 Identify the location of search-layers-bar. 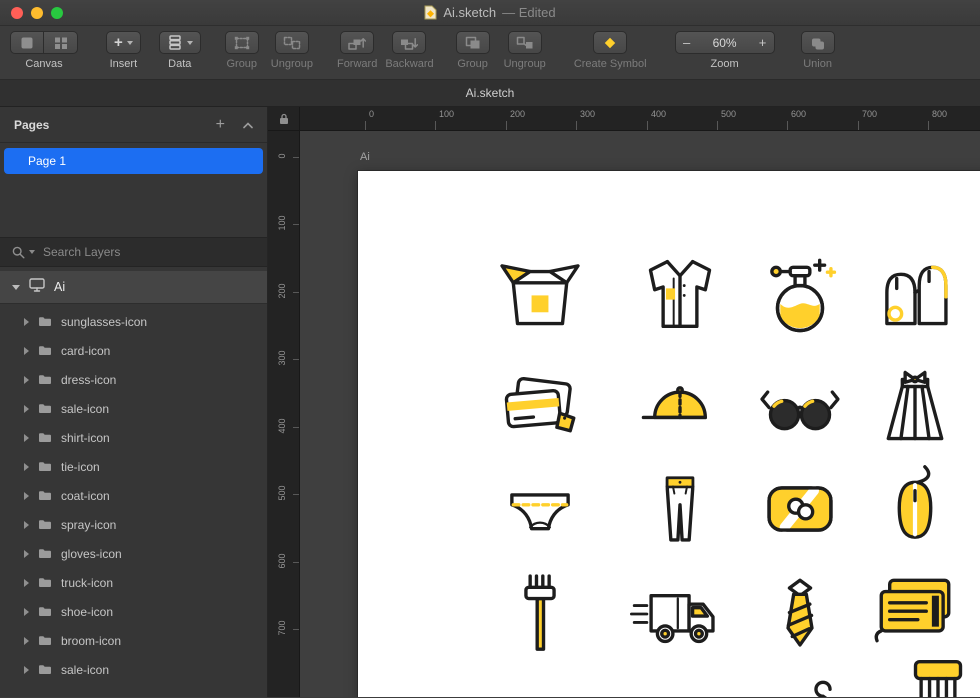
(133, 252).